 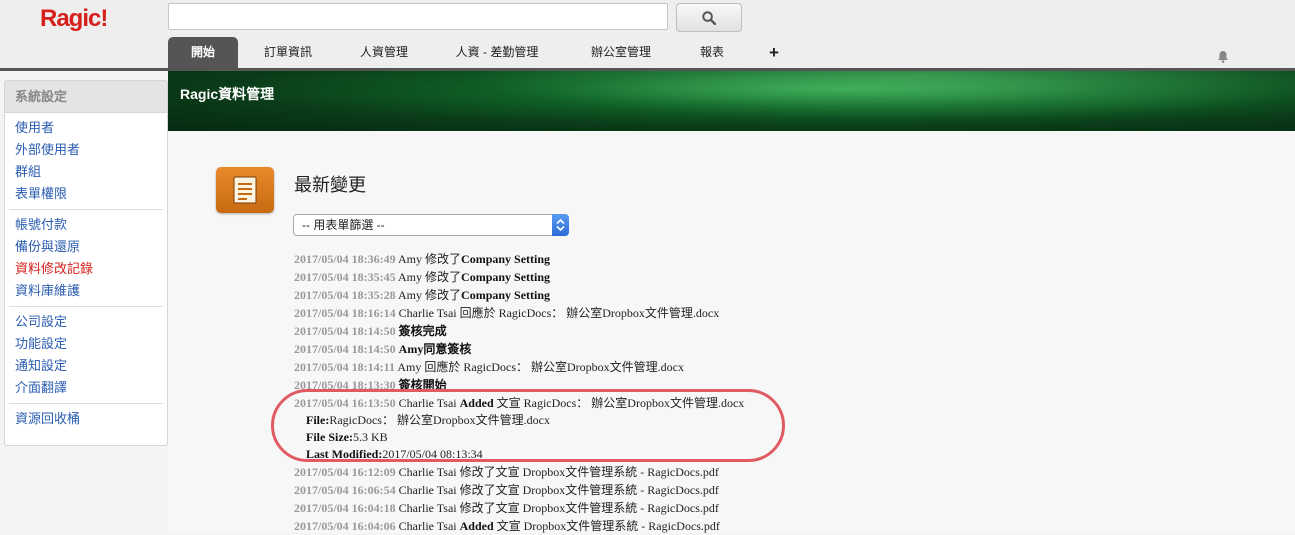 I want to click on main-tabs: 開始 訂單資訊 人資管理 人資 - 差勤管理 辦公室管理 報表 +, so click(x=485, y=52).